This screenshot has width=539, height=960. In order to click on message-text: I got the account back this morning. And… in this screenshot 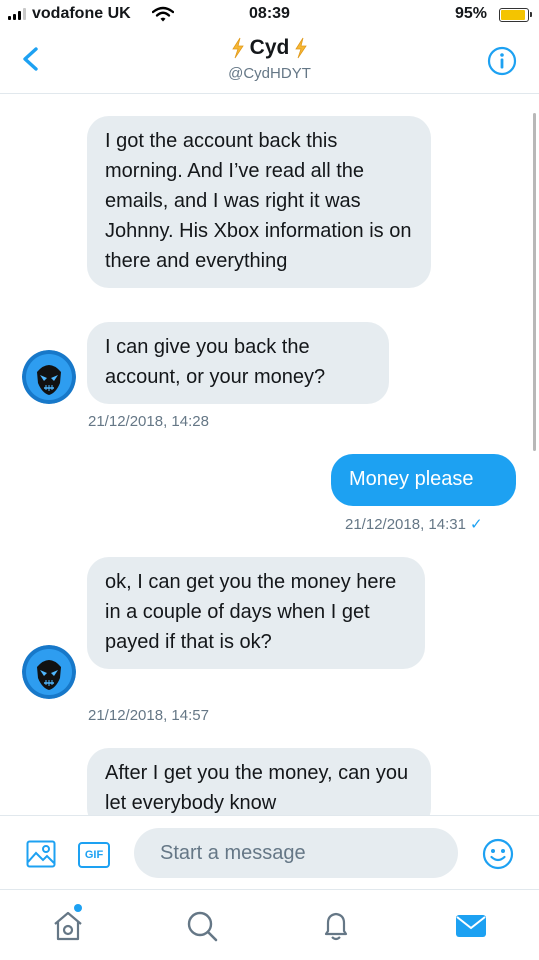, I will do `click(258, 201)`.